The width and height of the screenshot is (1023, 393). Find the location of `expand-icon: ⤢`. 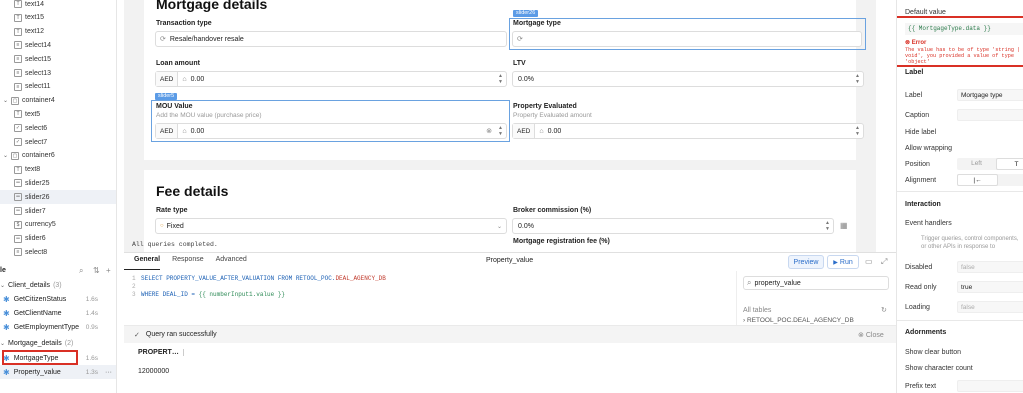

expand-icon: ⤢ is located at coordinates (884, 262).